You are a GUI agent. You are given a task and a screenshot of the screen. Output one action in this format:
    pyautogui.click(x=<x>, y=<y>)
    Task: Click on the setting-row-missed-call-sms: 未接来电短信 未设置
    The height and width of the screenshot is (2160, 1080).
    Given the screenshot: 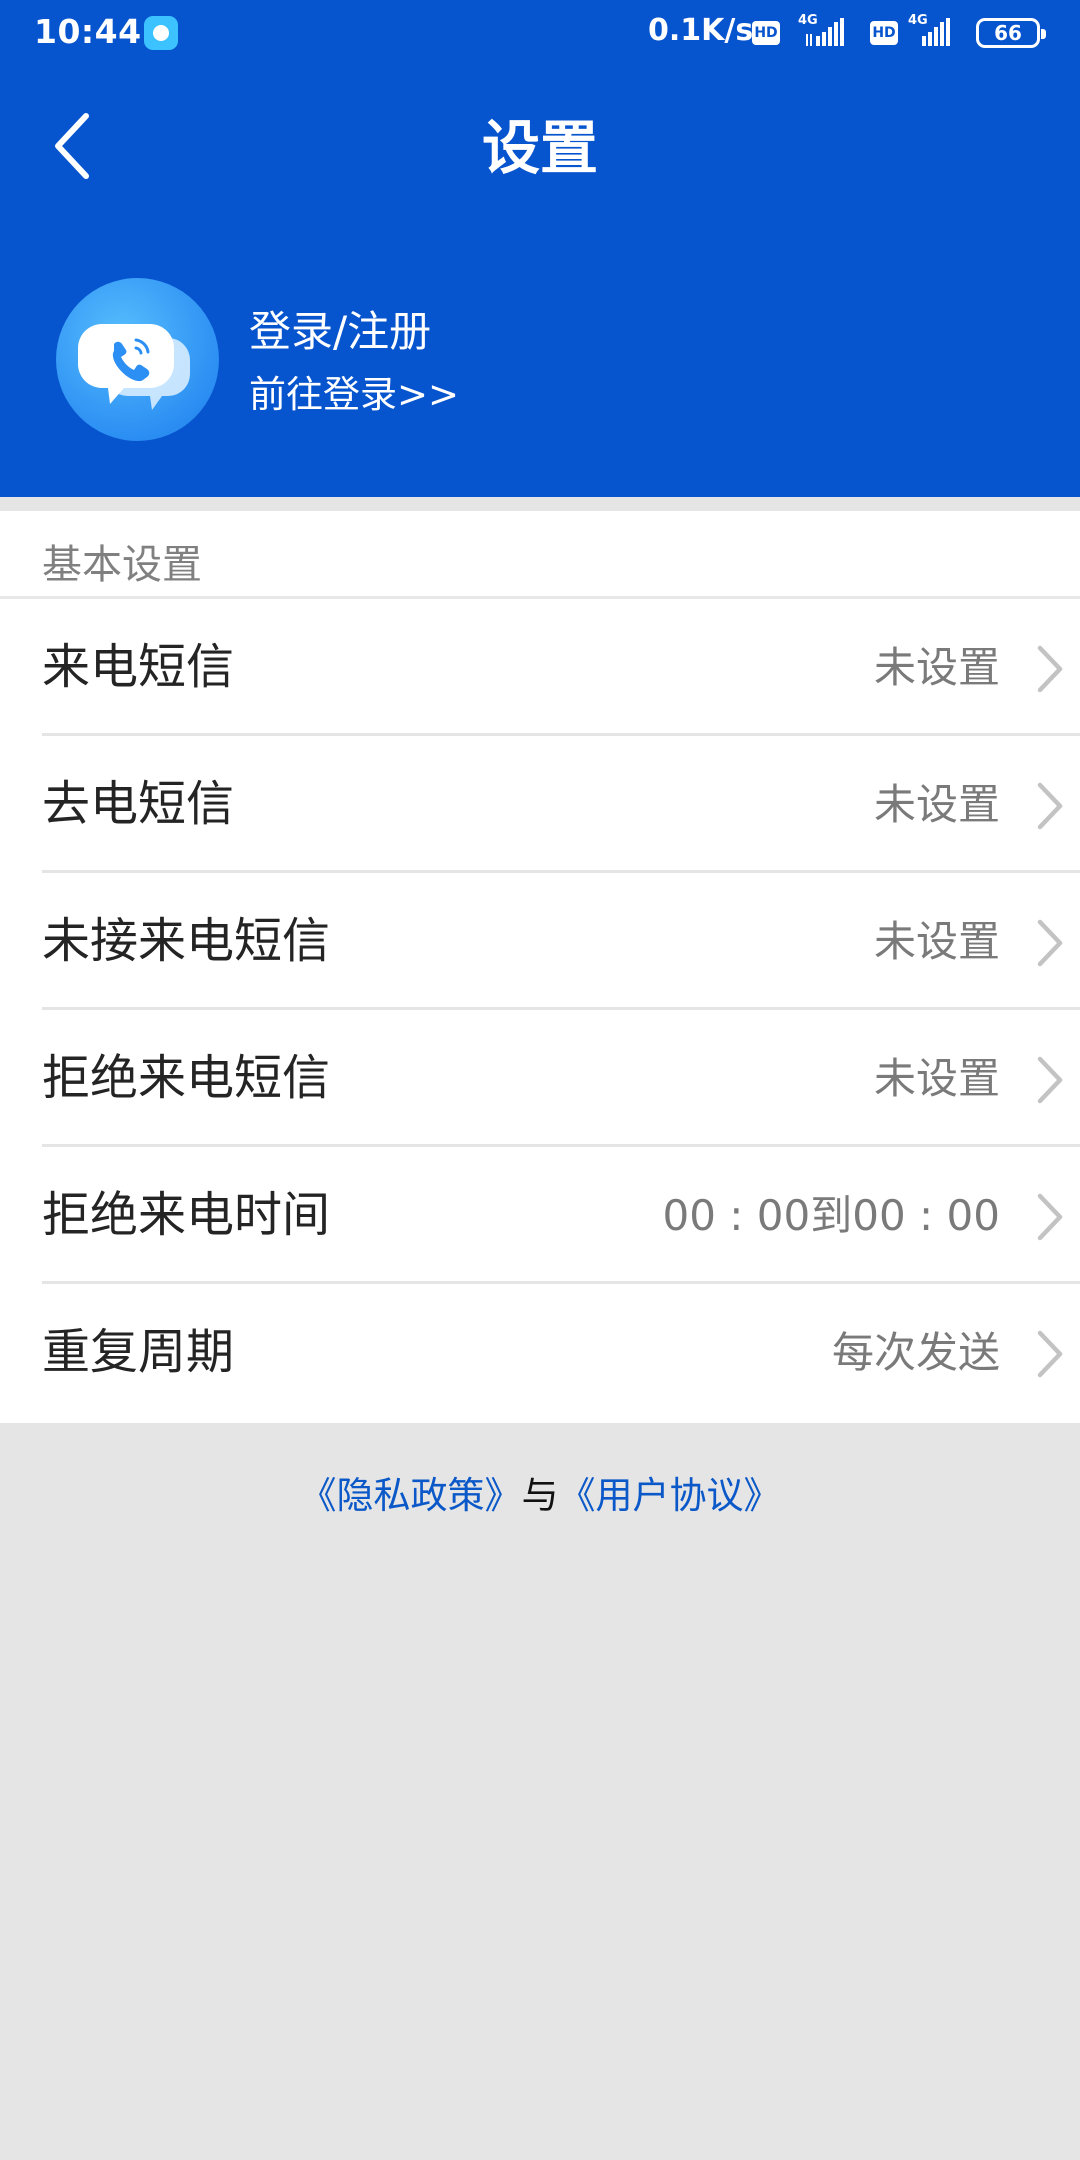 What is the action you would take?
    pyautogui.click(x=540, y=941)
    